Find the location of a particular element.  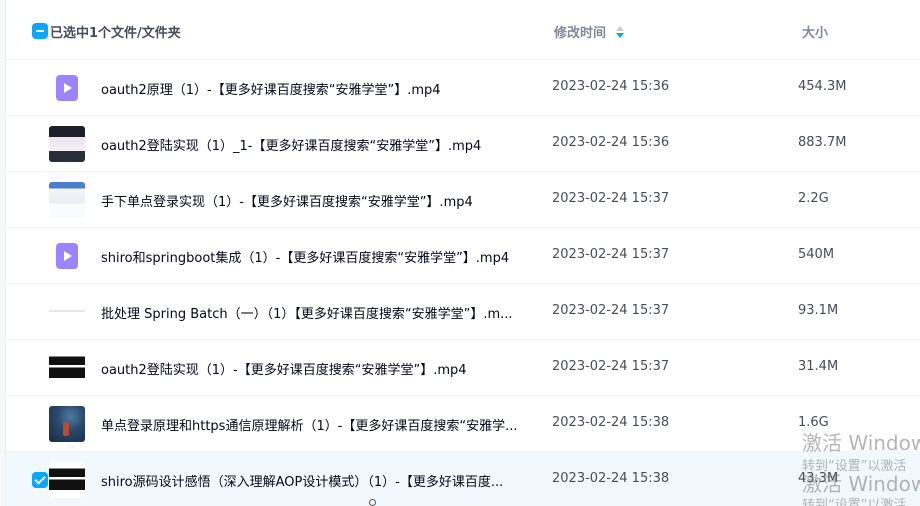

file-size: 93.1M is located at coordinates (818, 310).